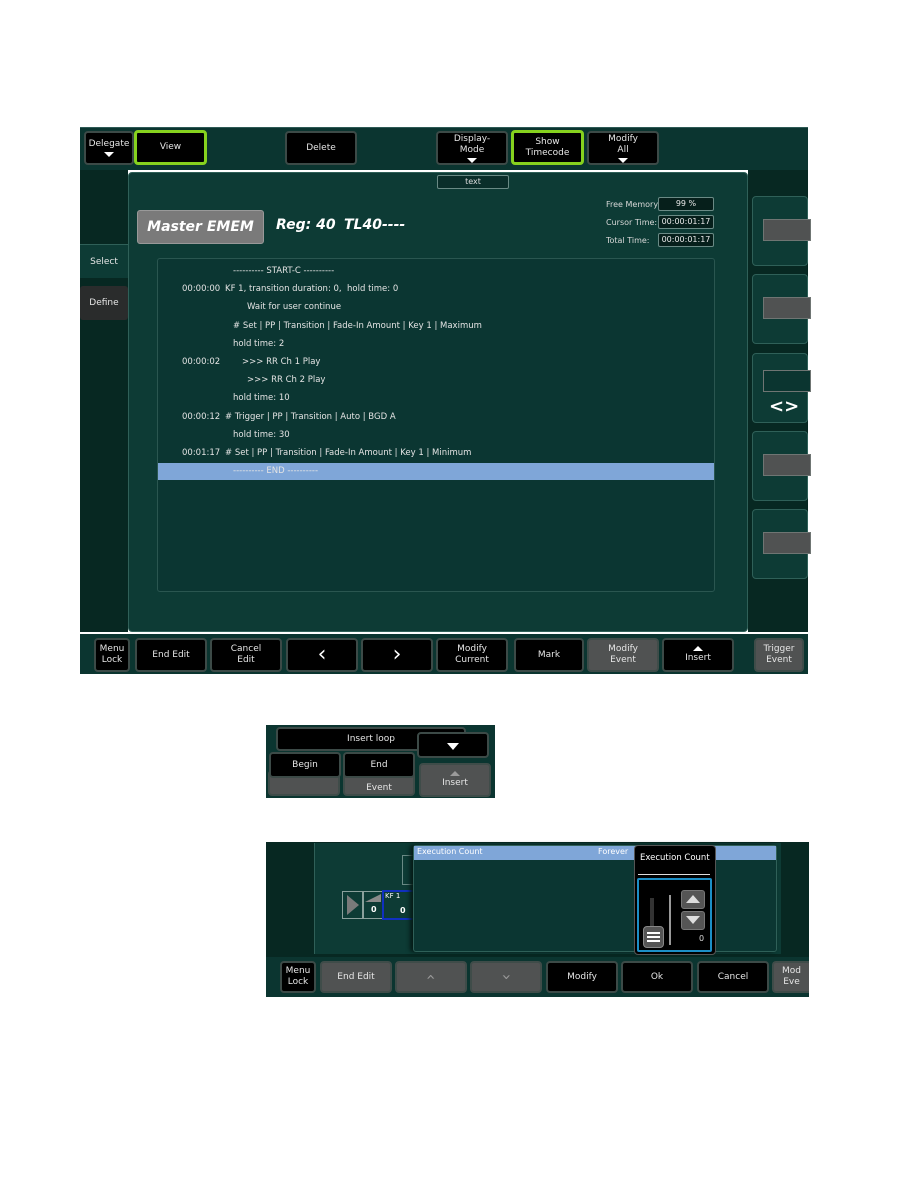 The width and height of the screenshot is (918, 1188). Describe the element at coordinates (356, 977) in the screenshot. I see `end-edit-button-2: End Edit` at that location.